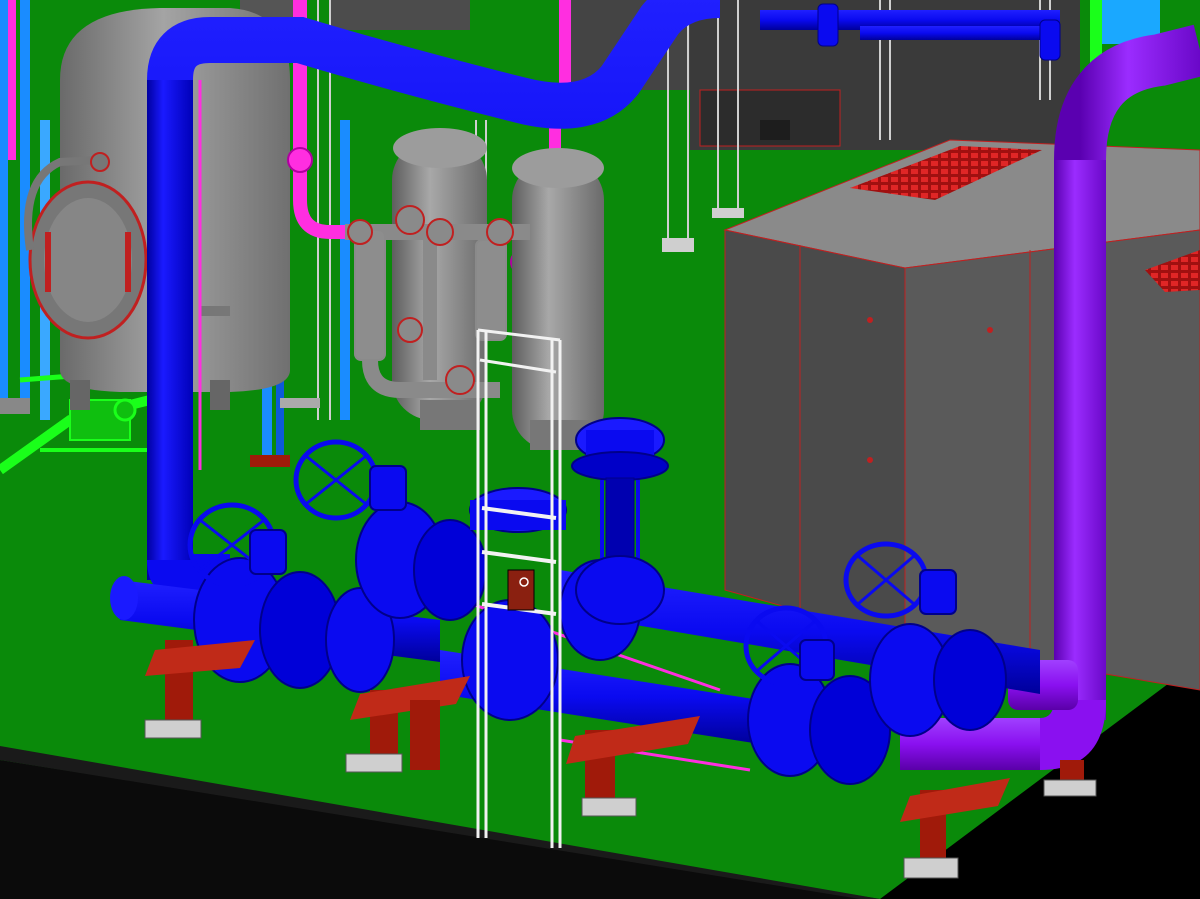 This screenshot has height=899, width=1200. I want to click on ladder-plate, so click(521, 590).